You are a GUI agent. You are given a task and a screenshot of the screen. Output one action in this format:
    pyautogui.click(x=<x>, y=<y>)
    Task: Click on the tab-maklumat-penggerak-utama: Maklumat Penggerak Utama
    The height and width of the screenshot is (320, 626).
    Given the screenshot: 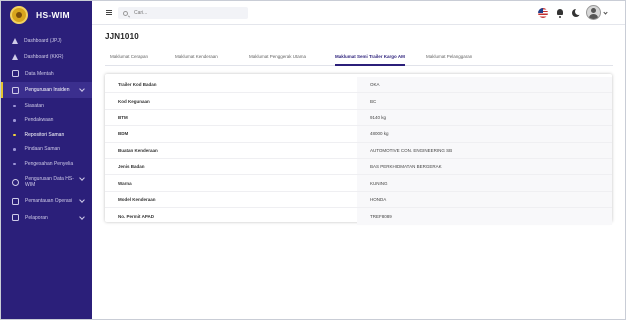 What is the action you would take?
    pyautogui.click(x=277, y=56)
    